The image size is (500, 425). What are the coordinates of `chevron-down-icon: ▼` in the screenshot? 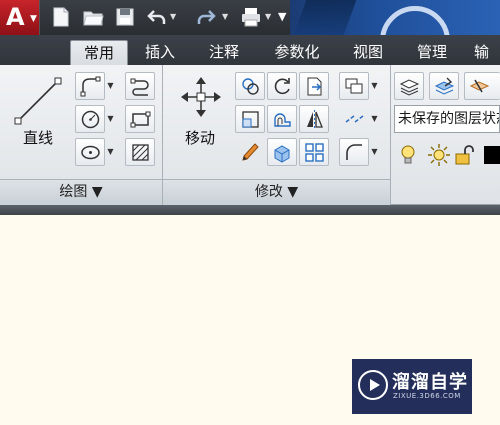 It's located at (33, 19).